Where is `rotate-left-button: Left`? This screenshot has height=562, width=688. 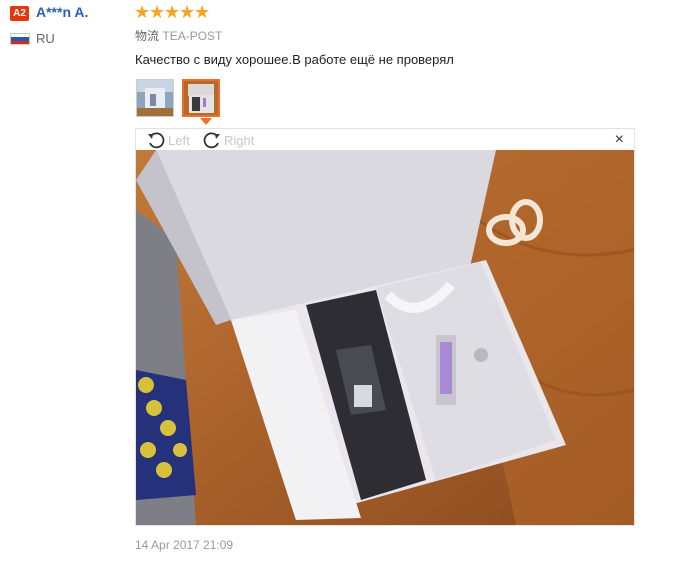
rotate-left-button: Left is located at coordinates (168, 140).